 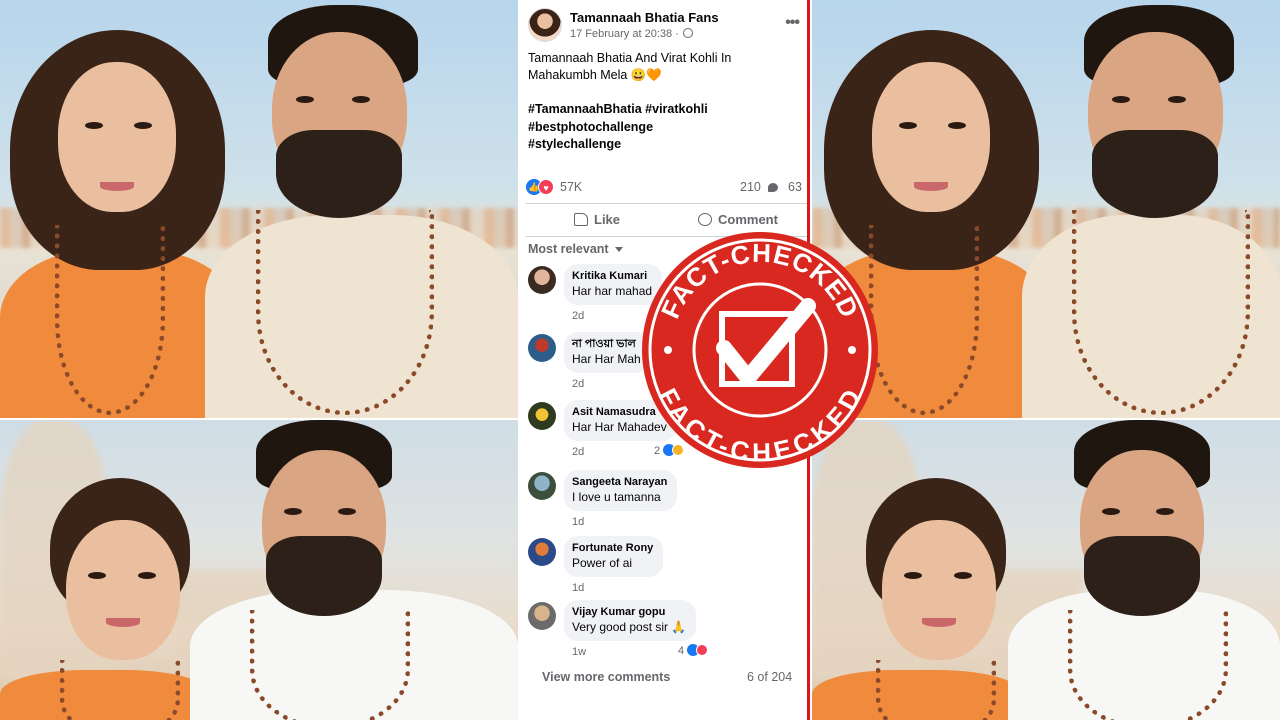 I want to click on comment-time: 1w, so click(x=579, y=652).